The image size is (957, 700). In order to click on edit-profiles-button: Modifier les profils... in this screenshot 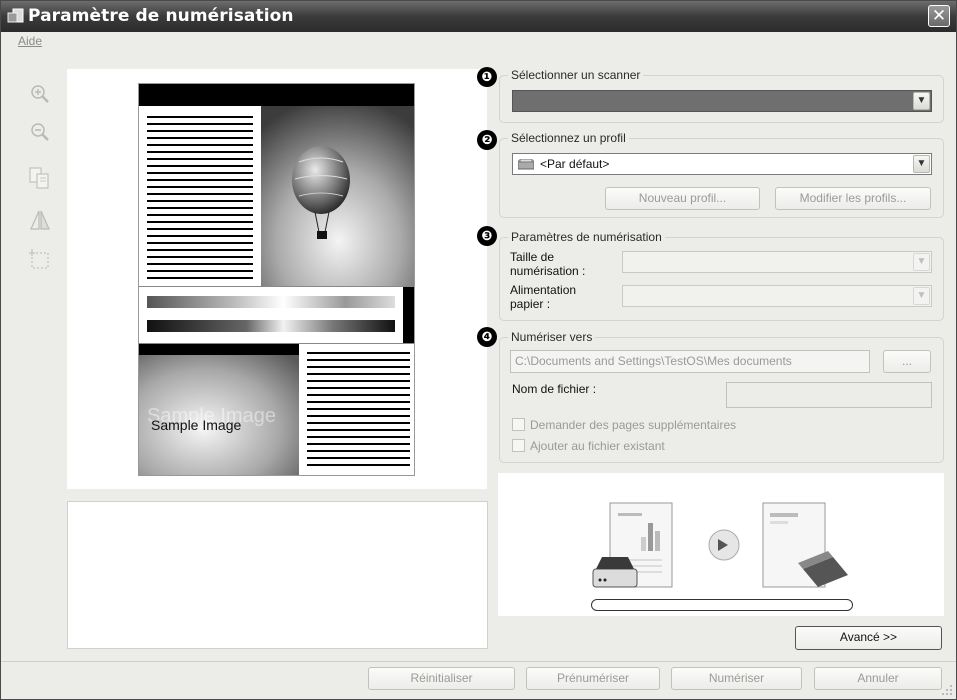, I will do `click(853, 198)`.